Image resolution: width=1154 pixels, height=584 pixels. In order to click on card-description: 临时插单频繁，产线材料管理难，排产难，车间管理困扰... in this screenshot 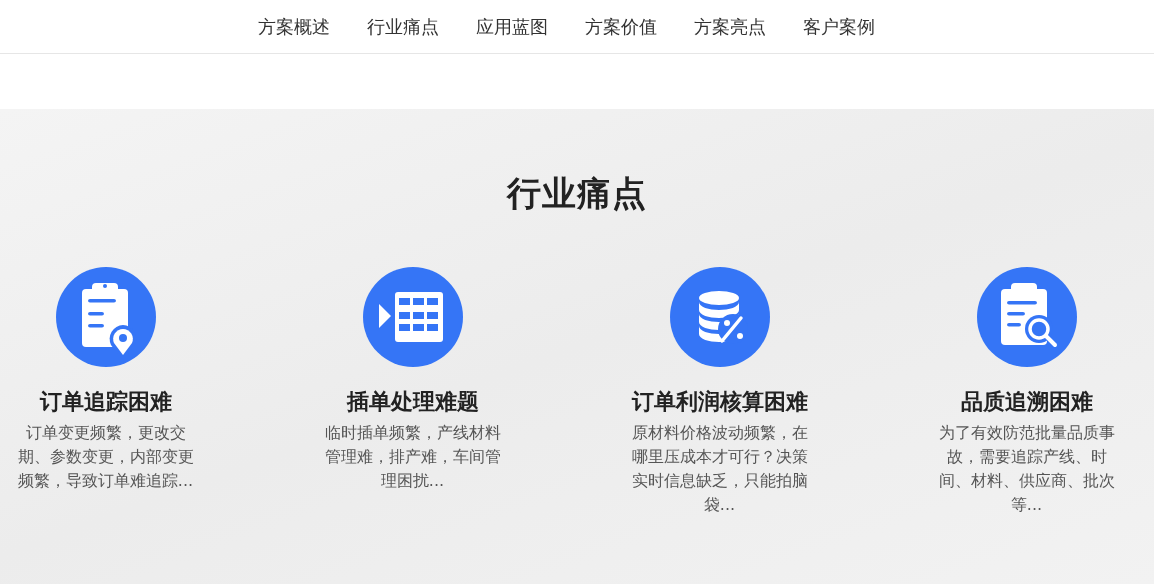, I will do `click(412, 457)`.